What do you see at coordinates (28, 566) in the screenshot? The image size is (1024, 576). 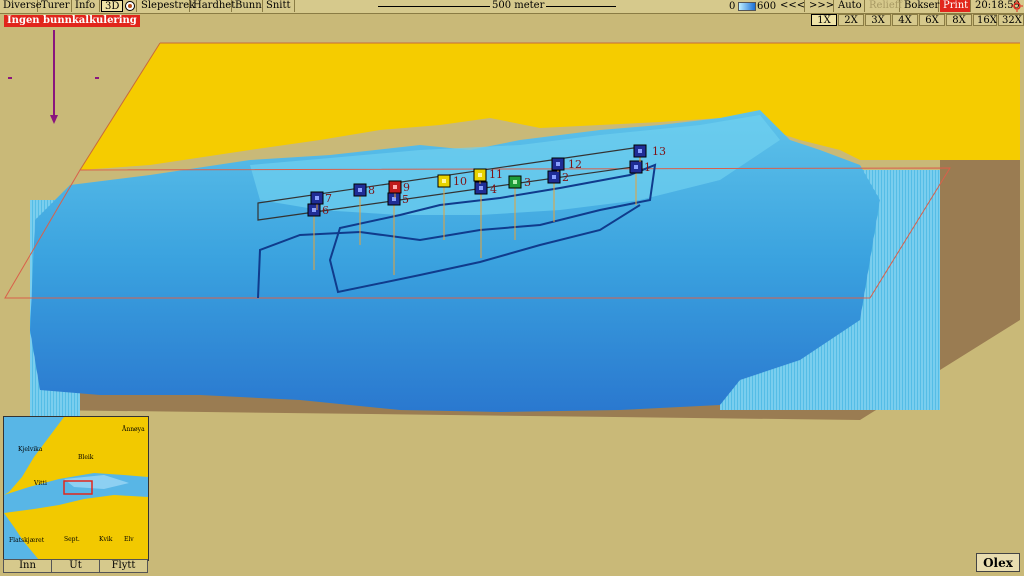 I see `minimap-zoom-in-button: Inn` at bounding box center [28, 566].